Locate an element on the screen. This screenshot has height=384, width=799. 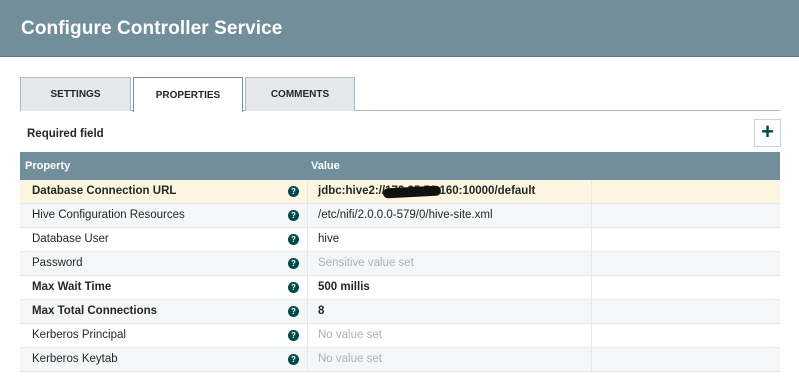
column-header-property: Property is located at coordinates (48, 166).